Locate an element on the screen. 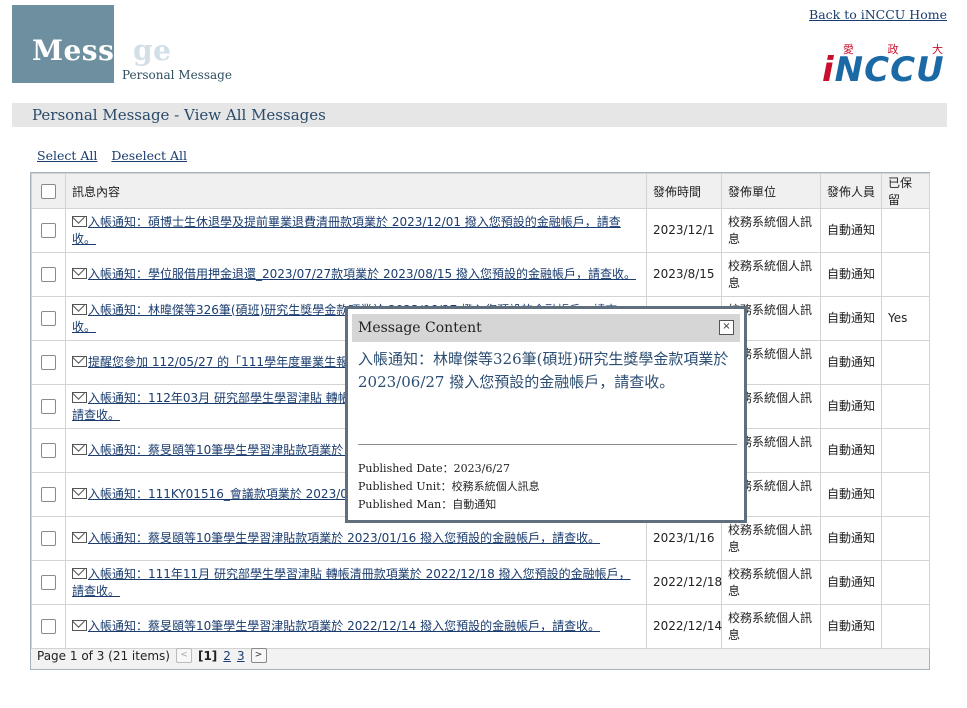 This screenshot has width=967, height=708. dialog-published-date: Published Date：2023/6/27 is located at coordinates (434, 468).